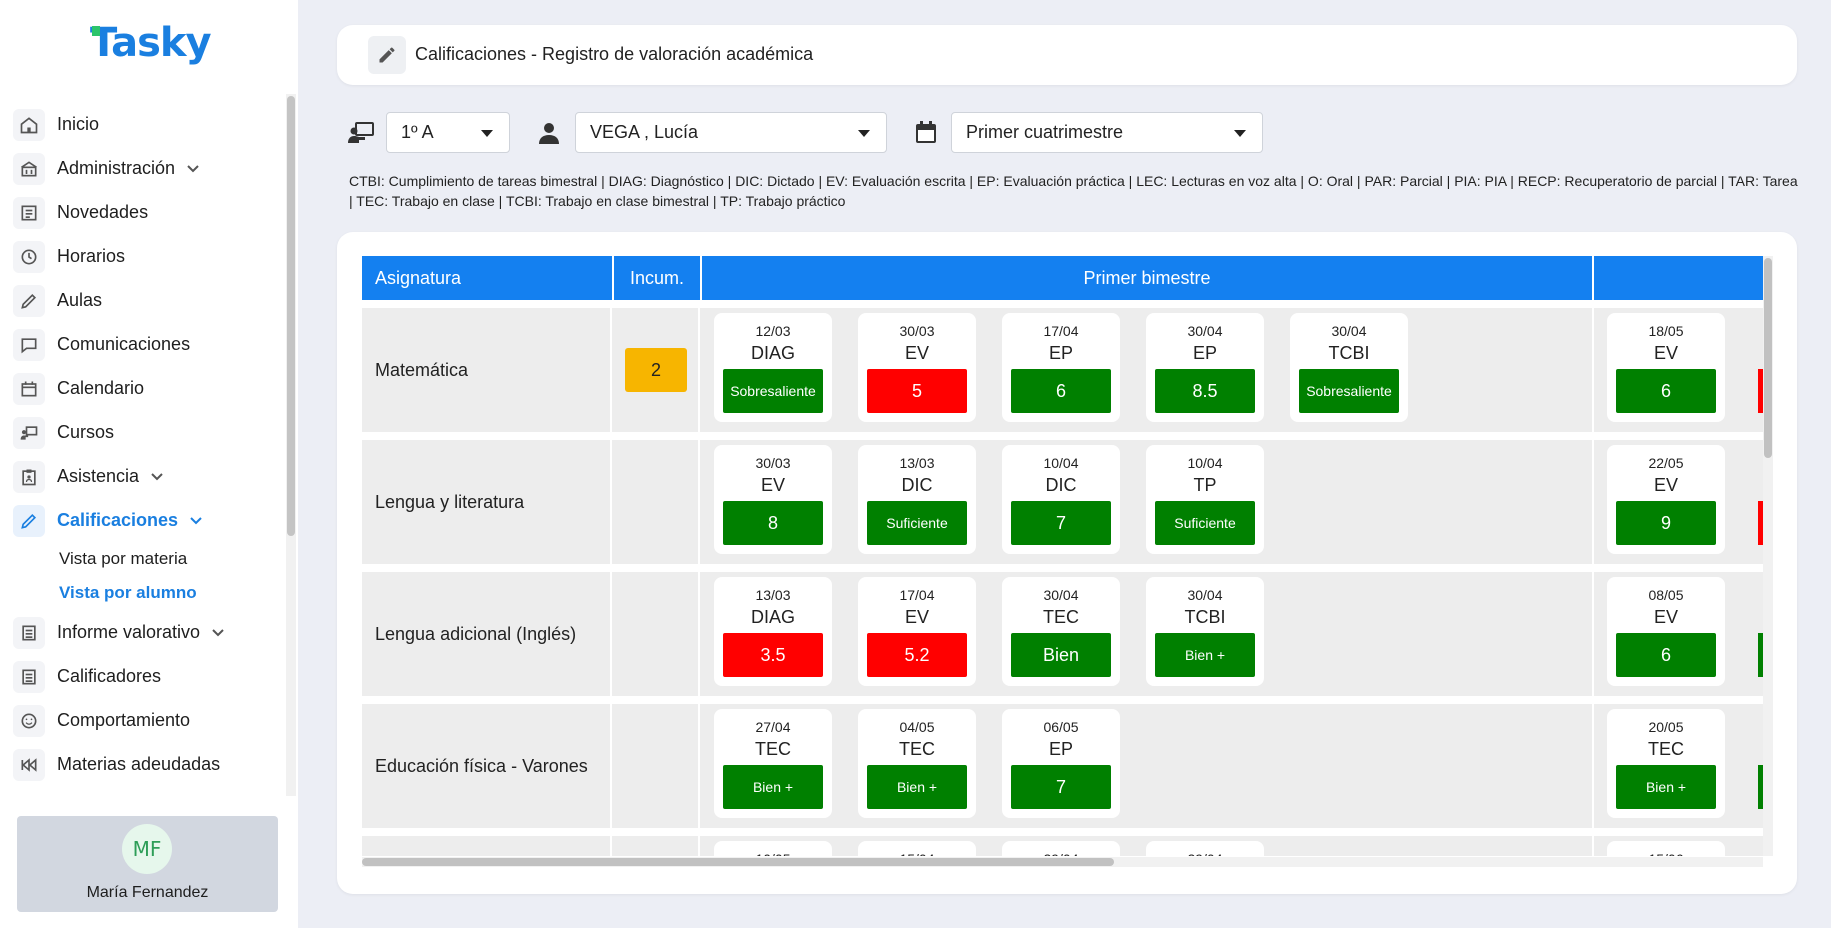 The image size is (1831, 928). I want to click on grade-type: TEC, so click(917, 749).